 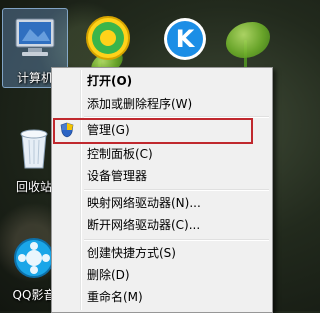 What do you see at coordinates (162, 275) in the screenshot?
I see `menu-item-delete: 删除(D)` at bounding box center [162, 275].